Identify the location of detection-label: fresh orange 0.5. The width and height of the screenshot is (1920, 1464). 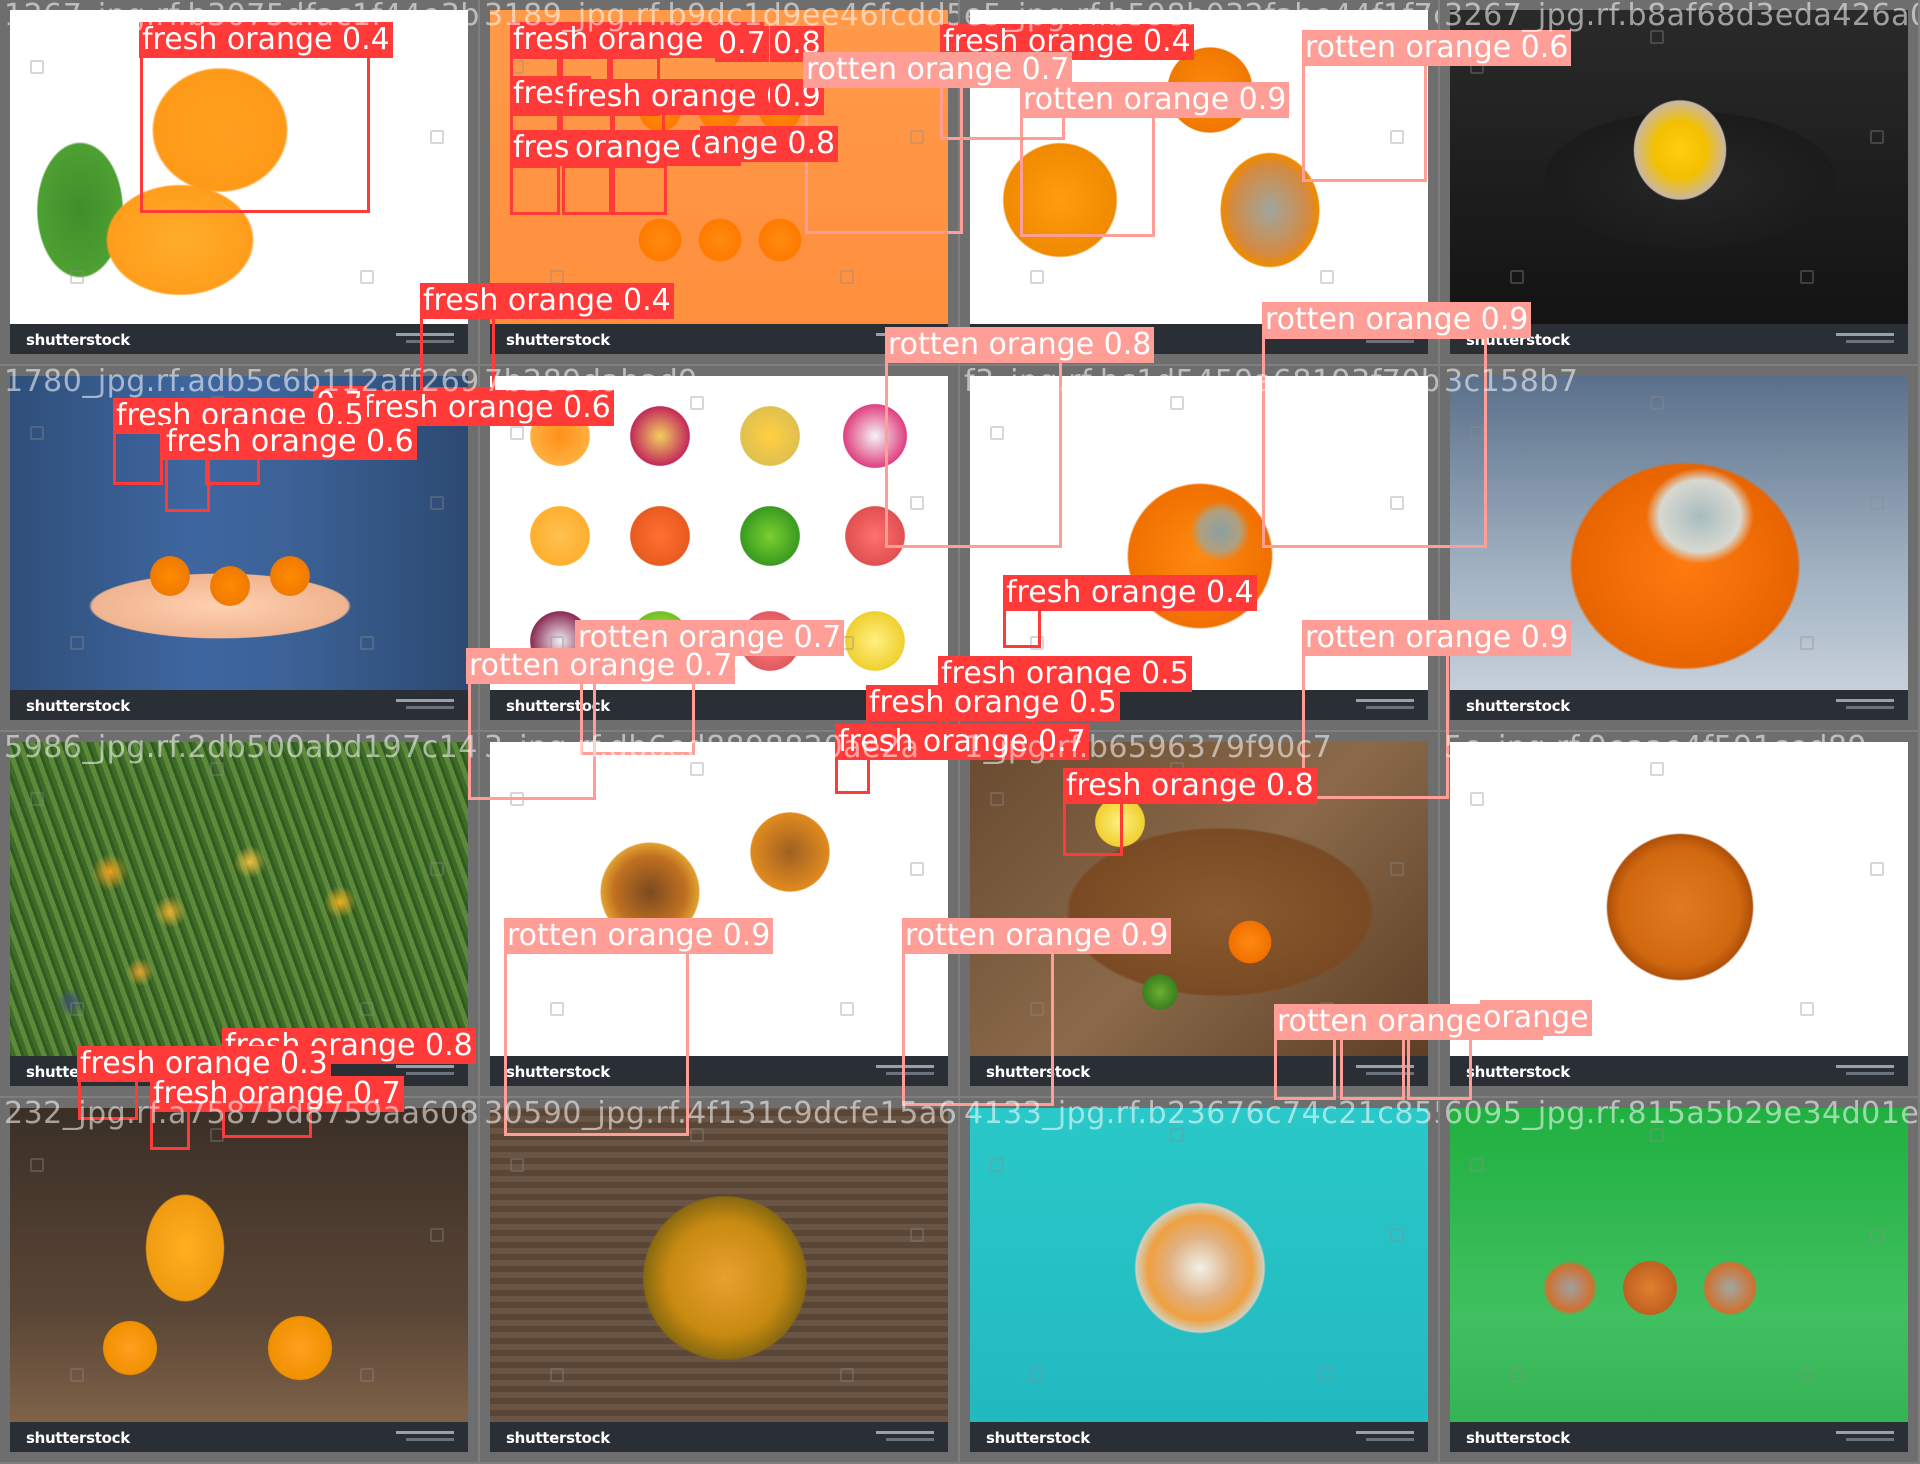
(993, 703).